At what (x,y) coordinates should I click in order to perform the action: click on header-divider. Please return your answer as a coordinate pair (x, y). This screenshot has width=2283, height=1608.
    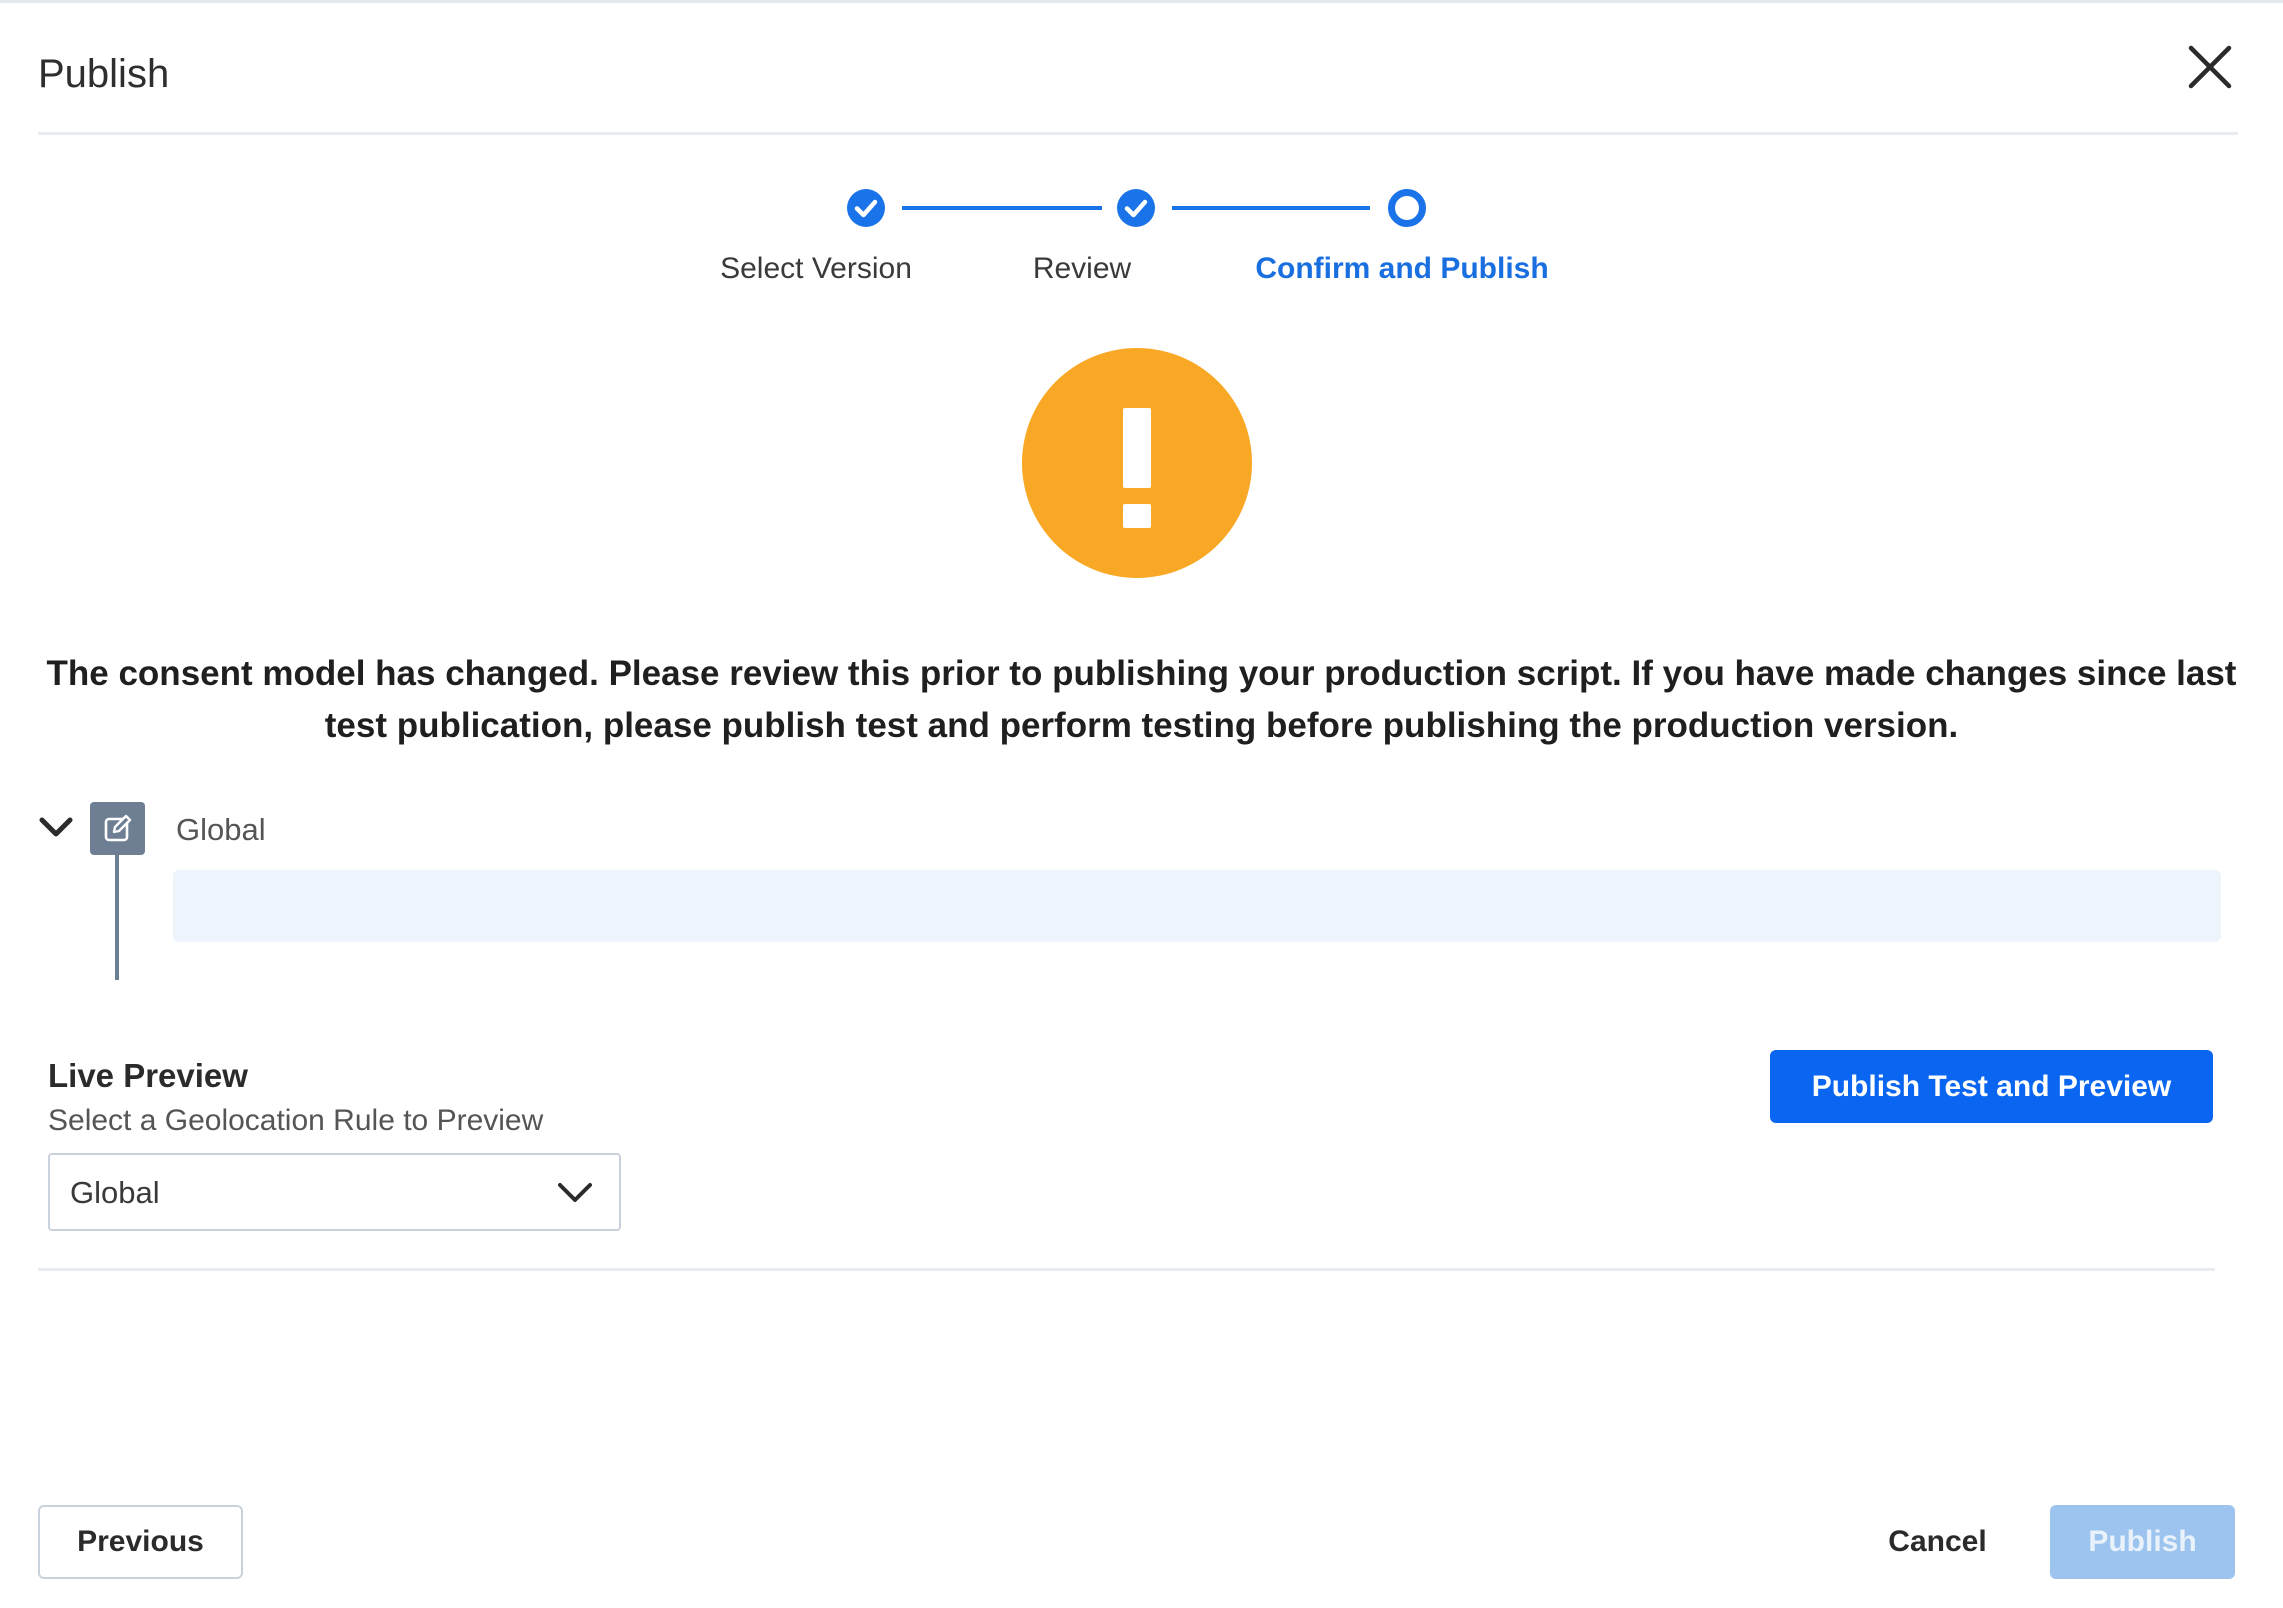
    Looking at the image, I should click on (1138, 133).